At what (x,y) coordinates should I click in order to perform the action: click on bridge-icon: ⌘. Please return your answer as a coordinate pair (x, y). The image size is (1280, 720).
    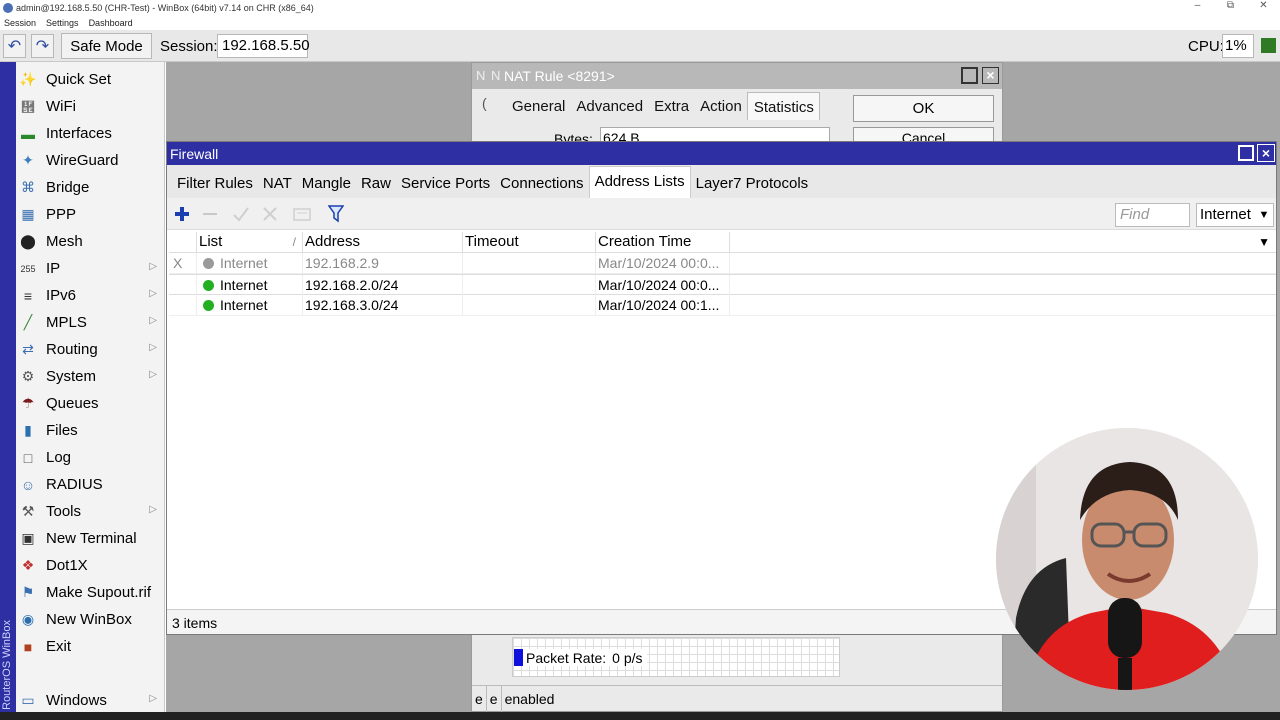
    Looking at the image, I should click on (28, 187).